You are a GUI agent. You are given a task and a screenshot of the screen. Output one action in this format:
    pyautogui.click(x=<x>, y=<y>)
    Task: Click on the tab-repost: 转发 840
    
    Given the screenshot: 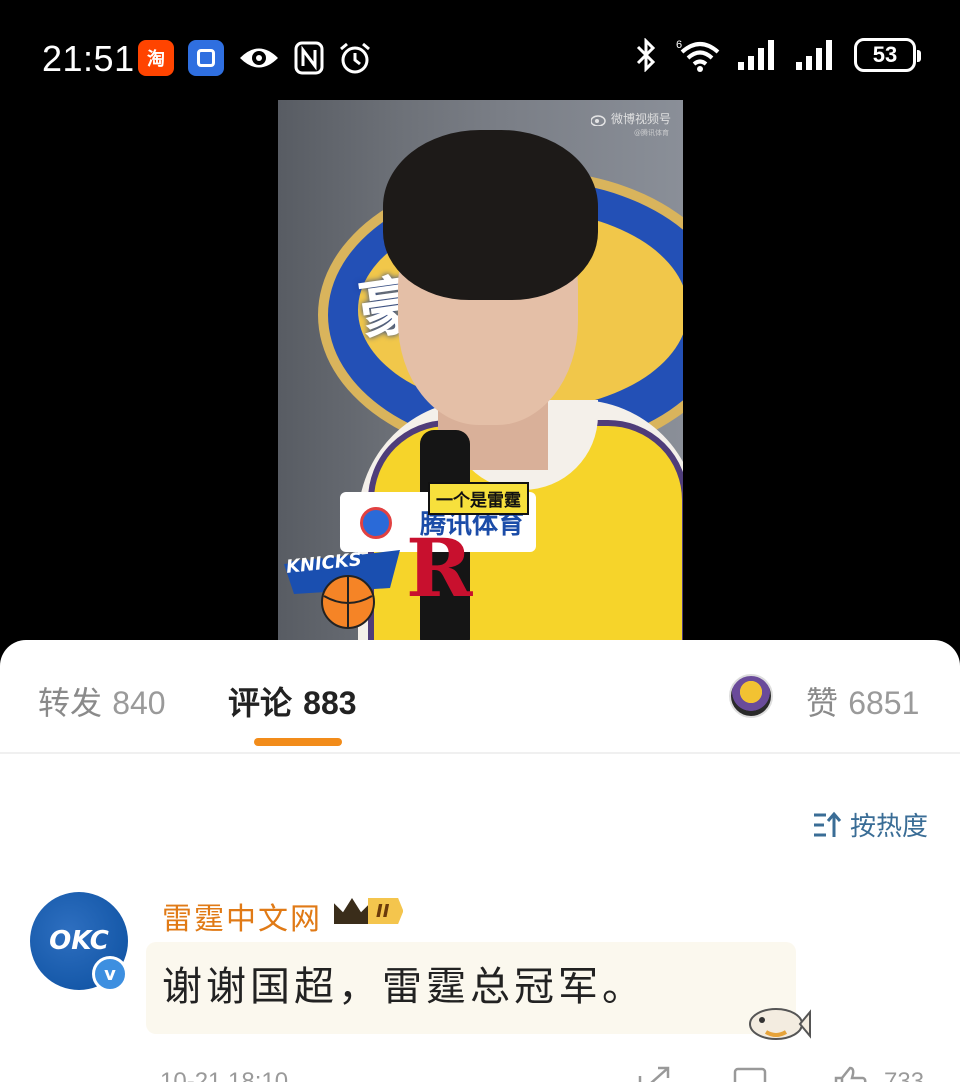 What is the action you would take?
    pyautogui.click(x=102, y=701)
    